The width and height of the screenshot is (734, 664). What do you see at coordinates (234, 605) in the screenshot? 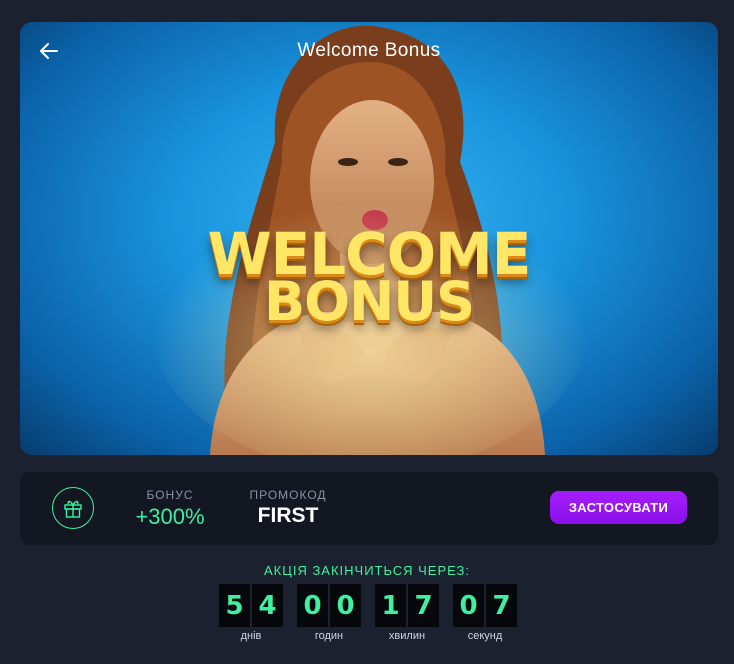
I see `countdown-digit: 5` at bounding box center [234, 605].